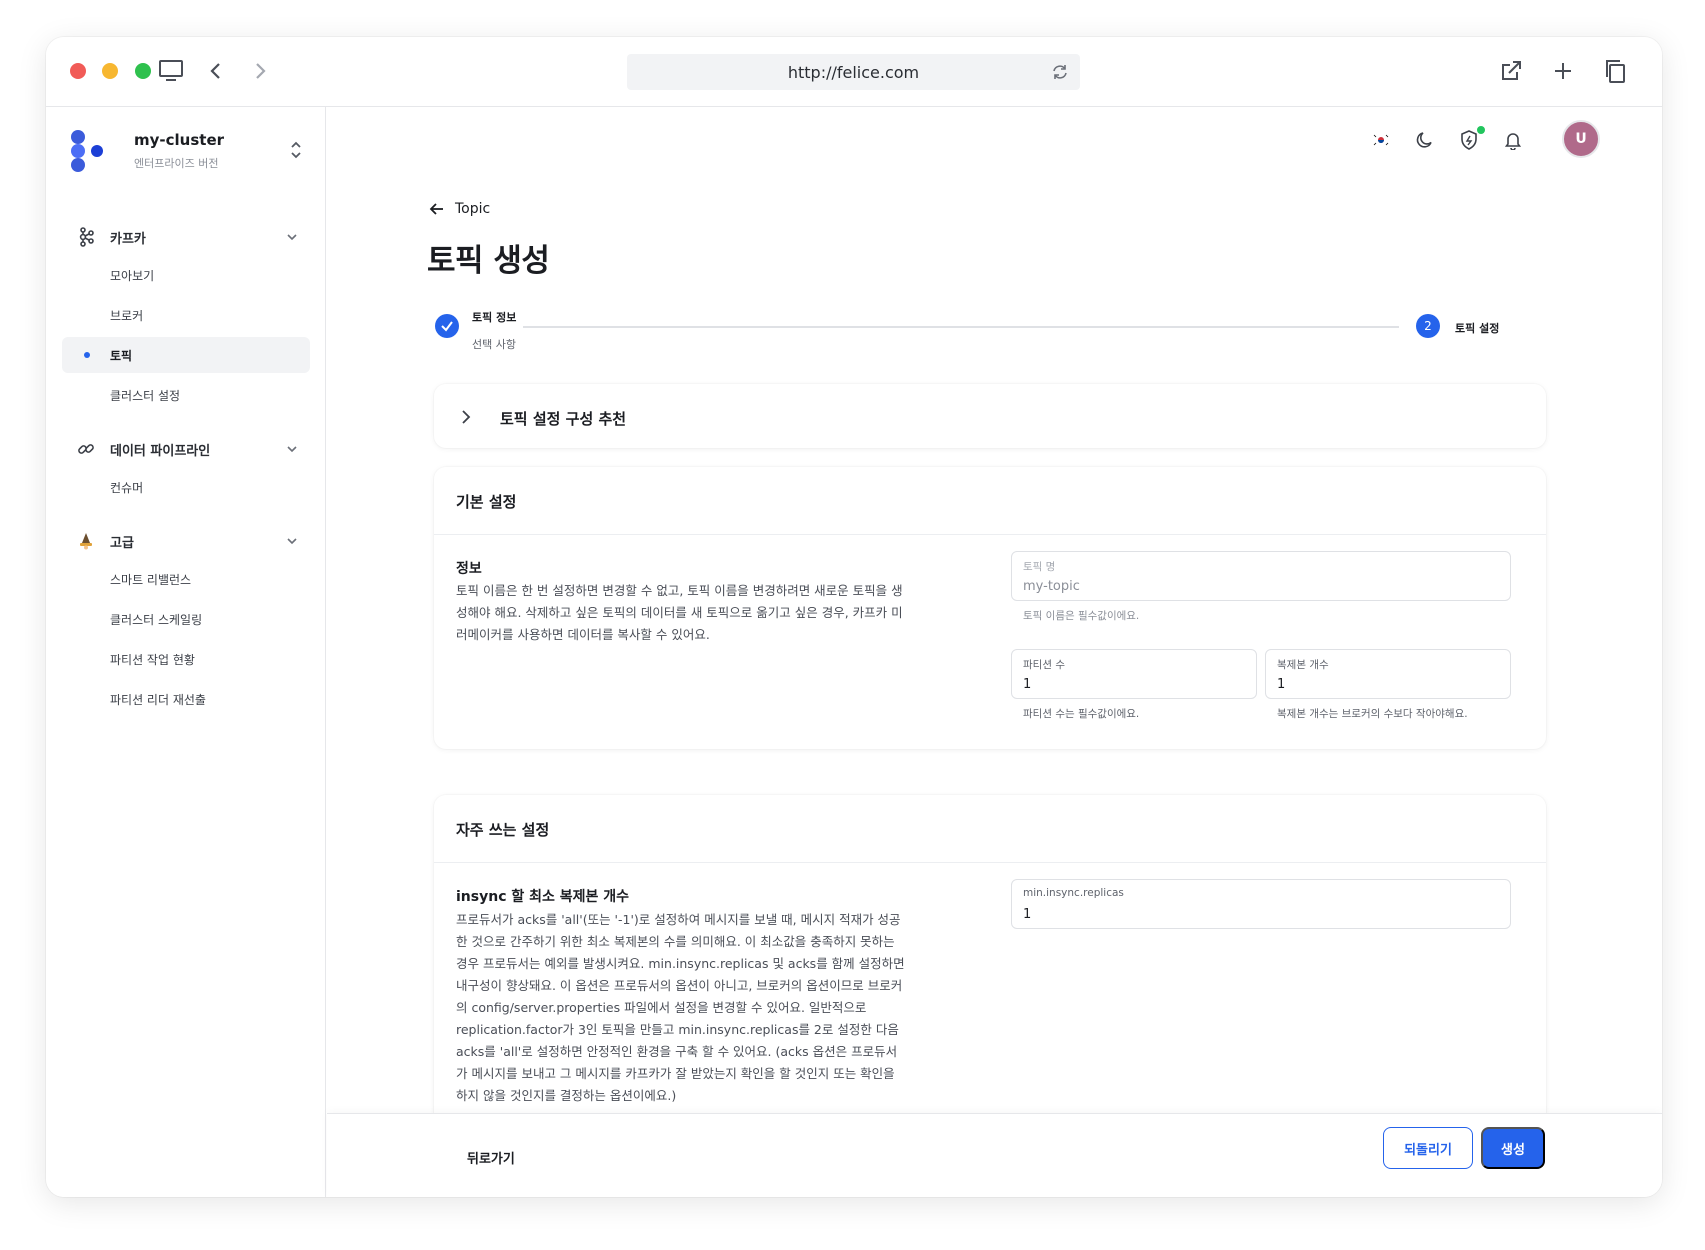 The width and height of the screenshot is (1705, 1250). Describe the element at coordinates (127, 315) in the screenshot. I see `sidebar-item-label: 브로커` at that location.